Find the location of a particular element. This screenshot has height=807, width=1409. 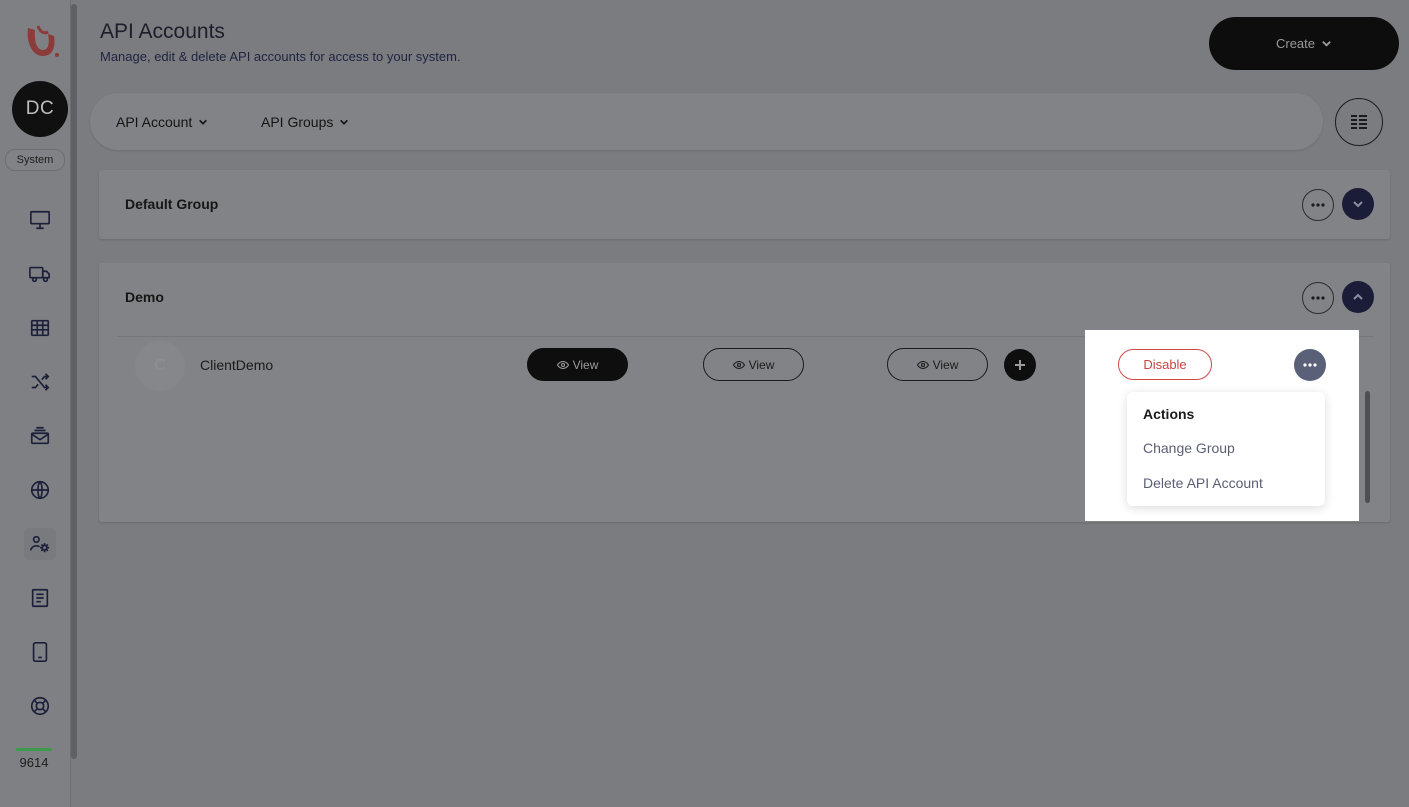

account-avatar: C is located at coordinates (160, 366).